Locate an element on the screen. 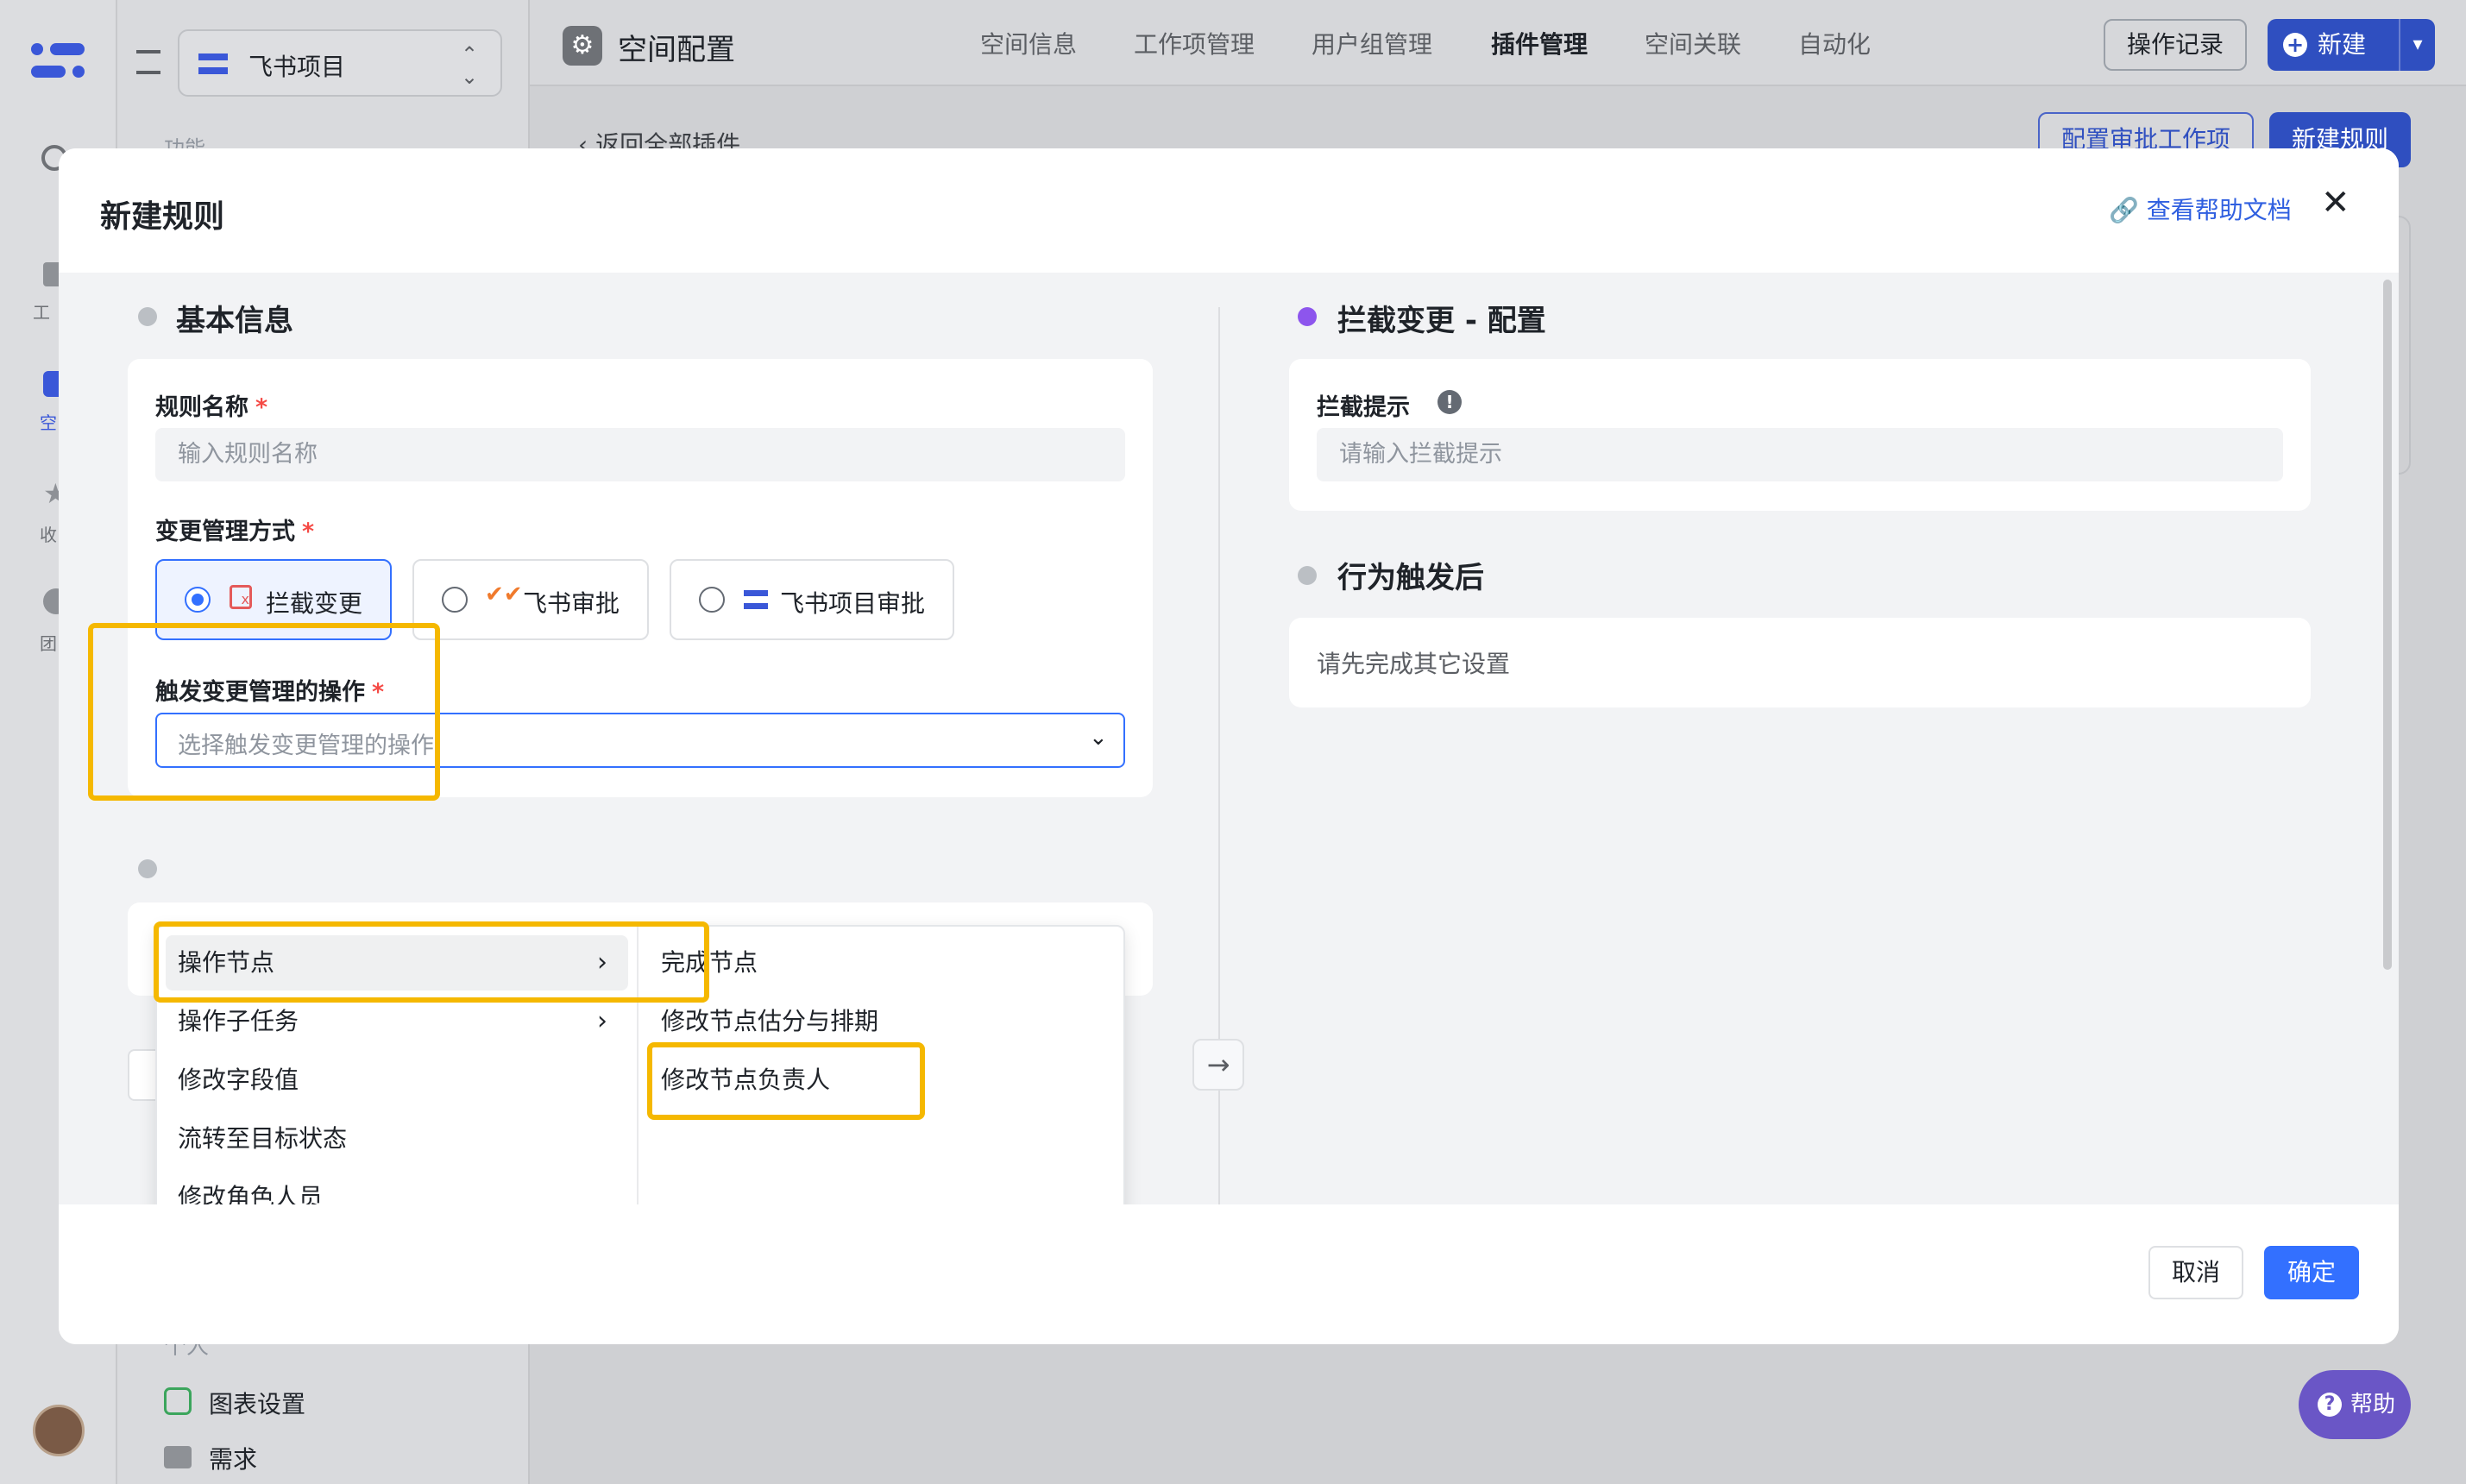  sidebar-item-label: 需求 is located at coordinates (233, 1459).